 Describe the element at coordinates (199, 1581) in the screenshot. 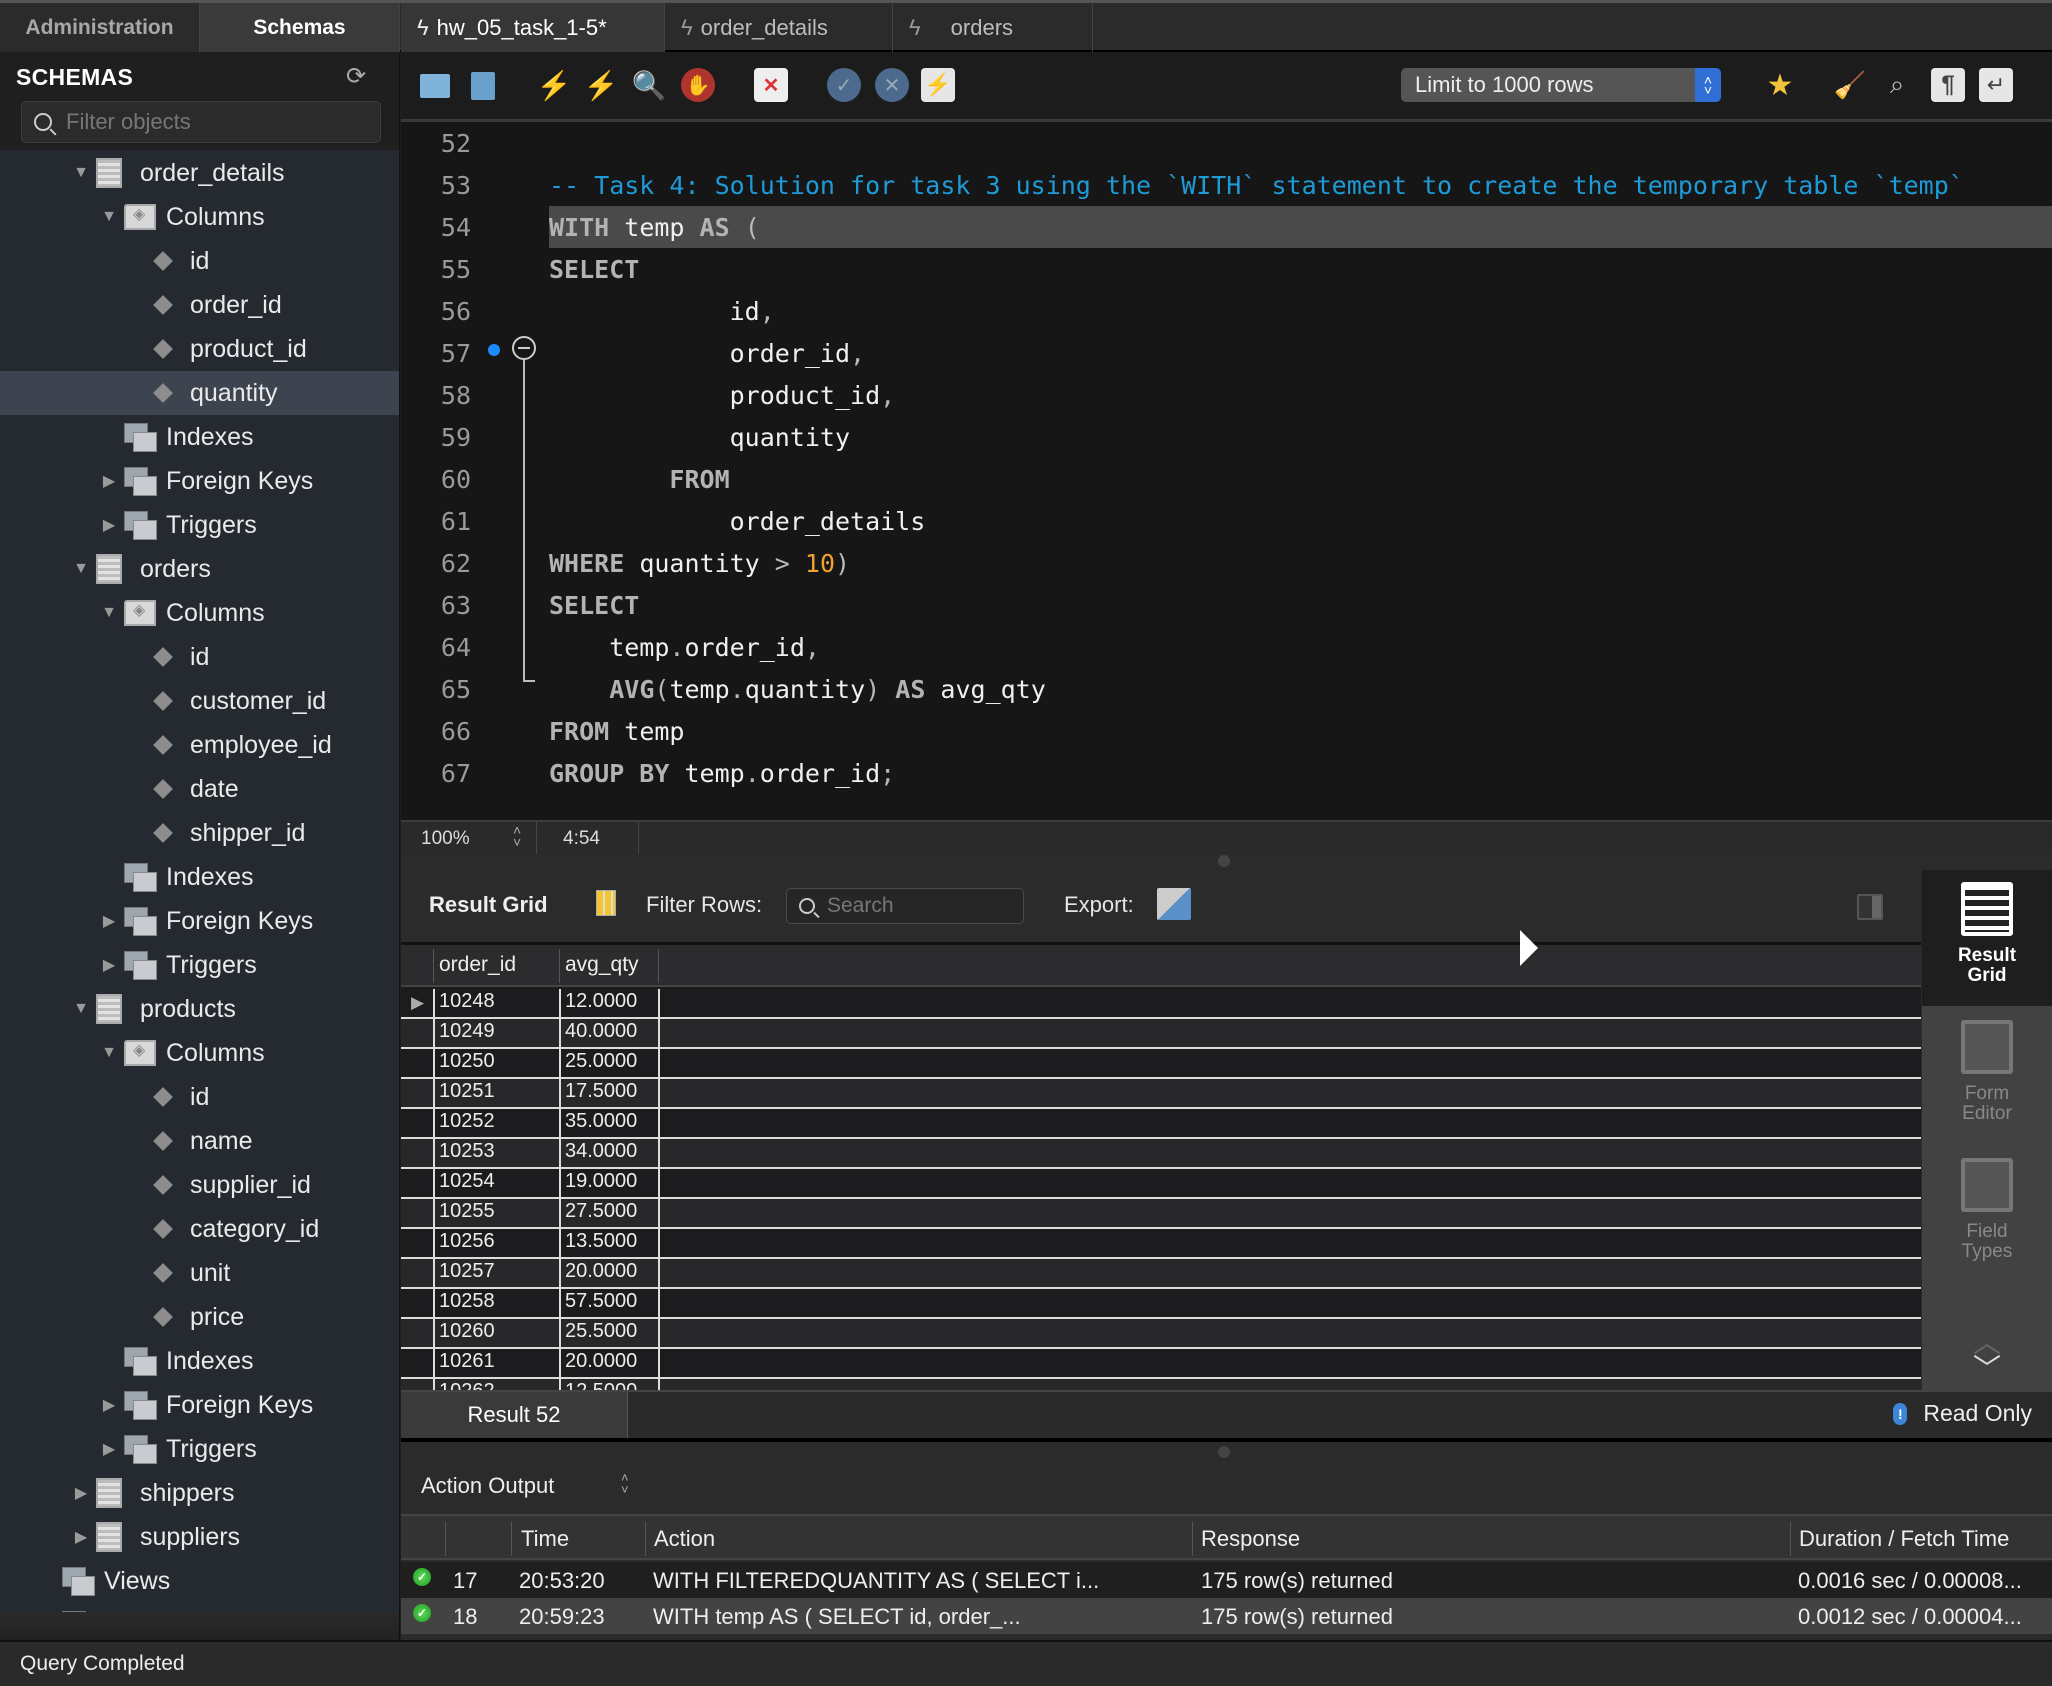

I see `tree-item-views: Views` at that location.